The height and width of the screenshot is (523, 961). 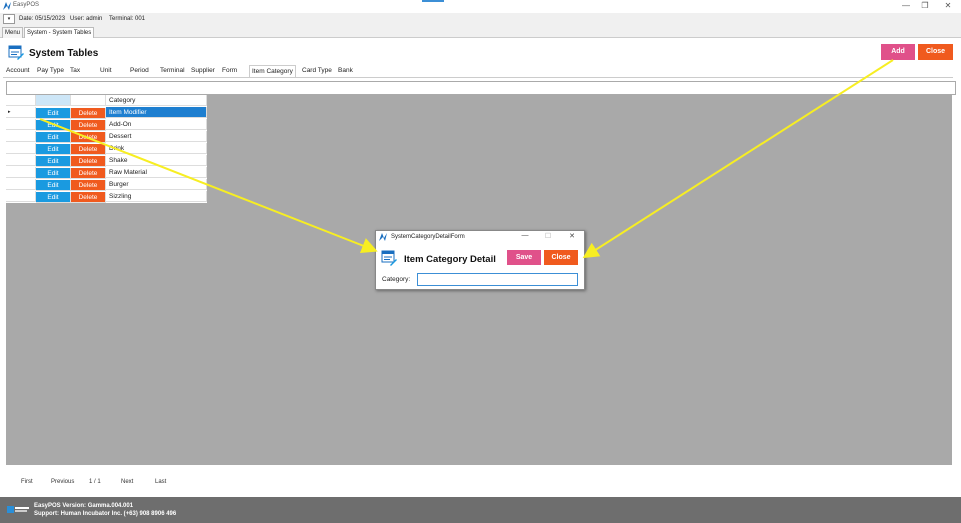 I want to click on add-button: Add, so click(x=898, y=52).